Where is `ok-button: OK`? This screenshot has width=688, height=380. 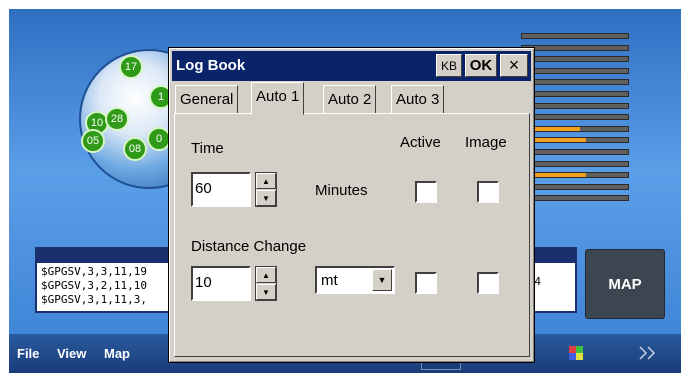 ok-button: OK is located at coordinates (481, 65).